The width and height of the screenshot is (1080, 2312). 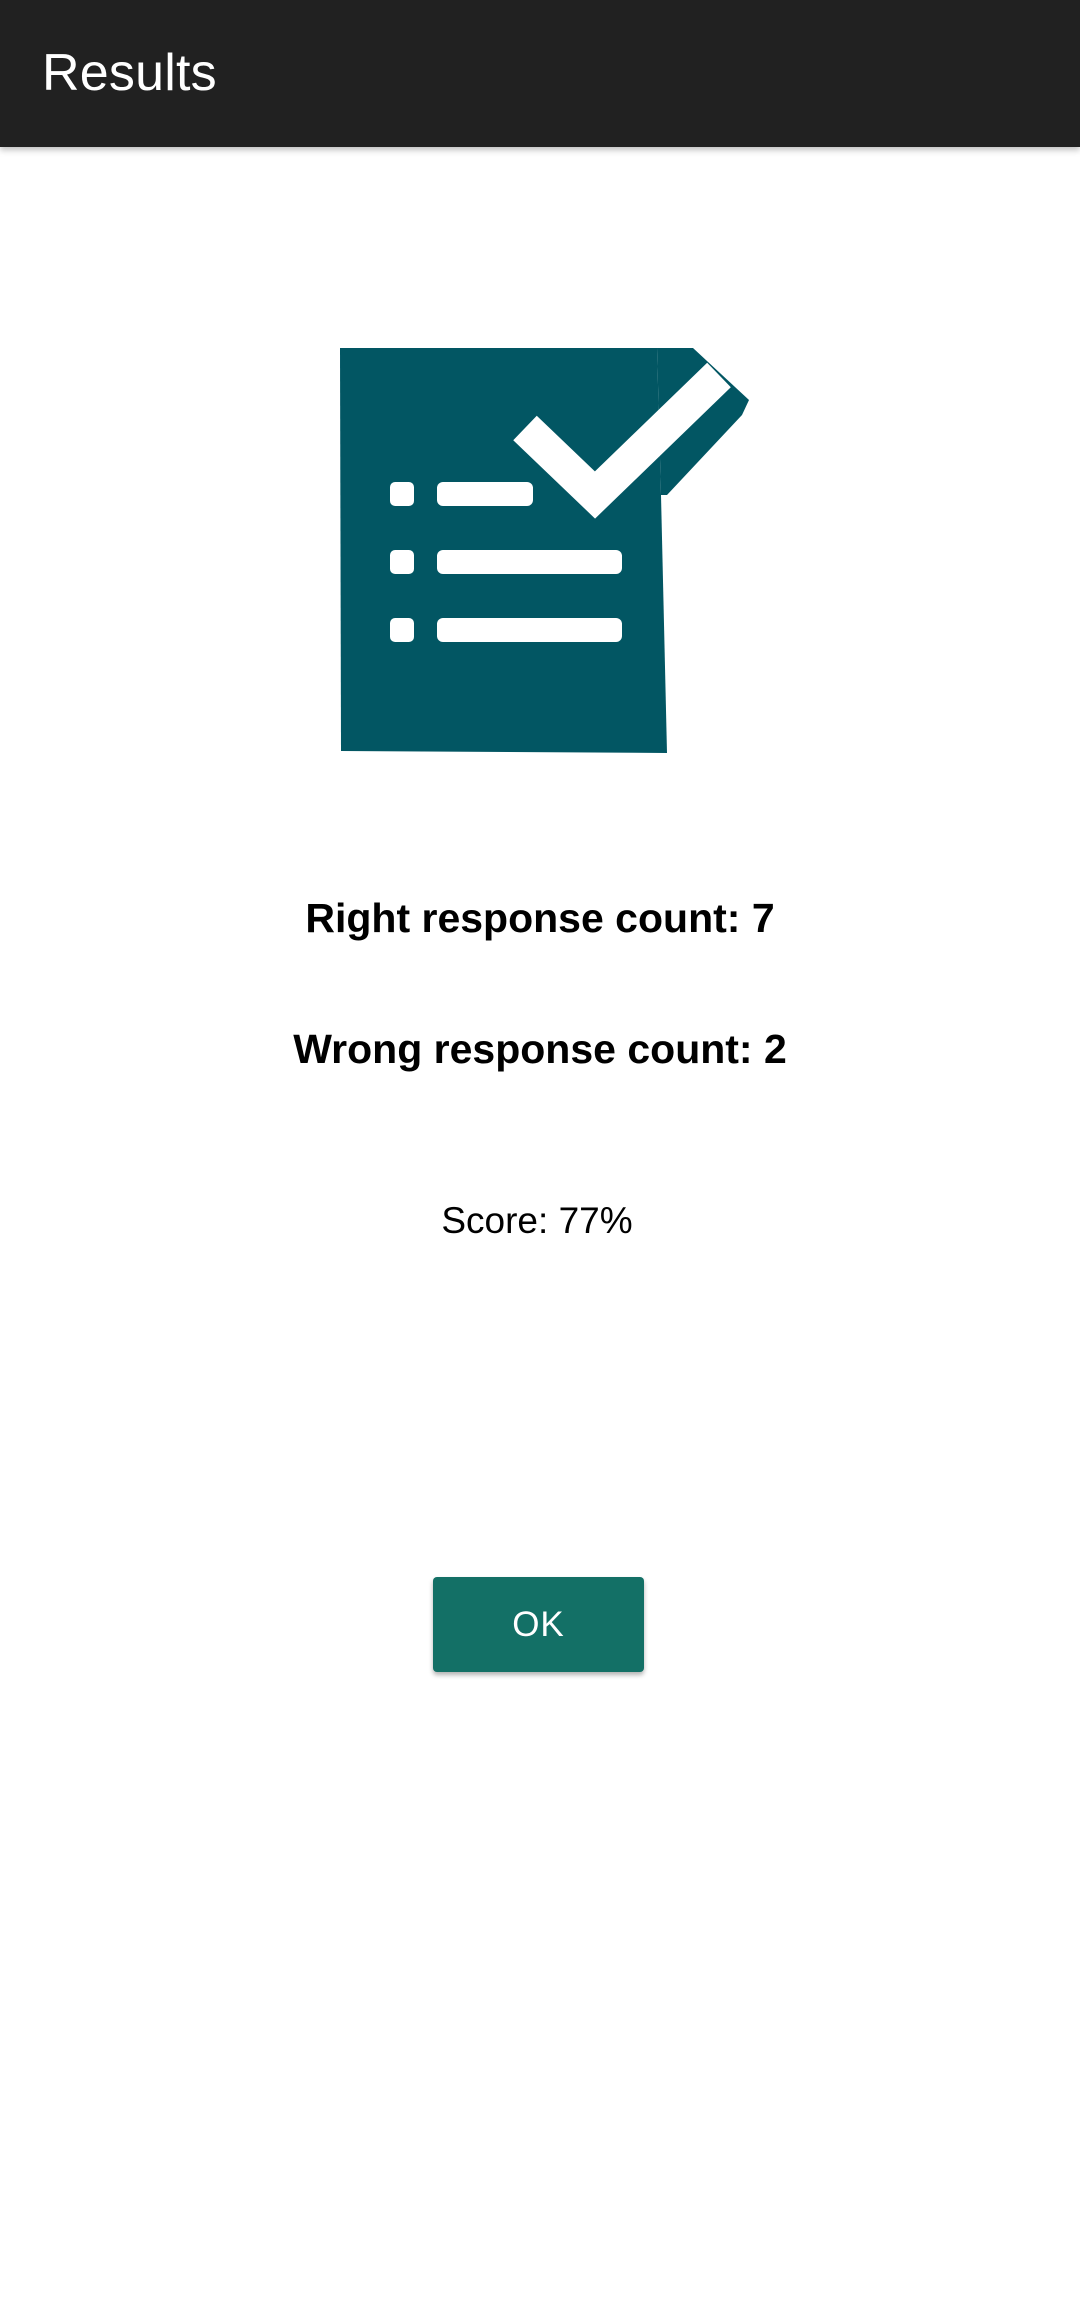 What do you see at coordinates (540, 1049) in the screenshot?
I see `wrong-response-count: Wrong response count: 2` at bounding box center [540, 1049].